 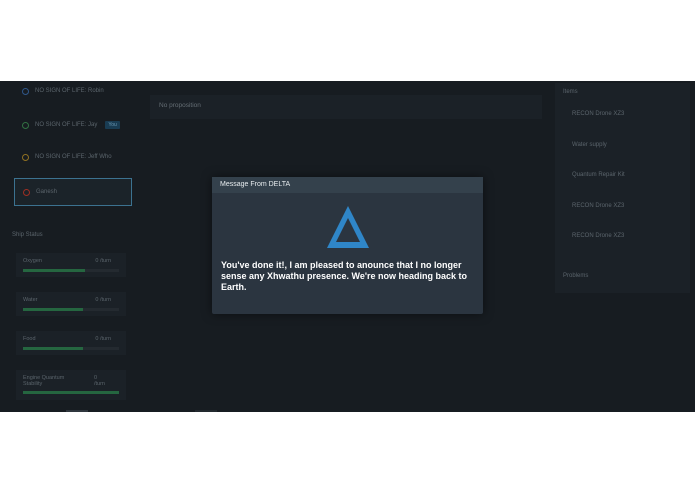 I want to click on stat-water: Water 0 /turn, so click(x=71, y=304).